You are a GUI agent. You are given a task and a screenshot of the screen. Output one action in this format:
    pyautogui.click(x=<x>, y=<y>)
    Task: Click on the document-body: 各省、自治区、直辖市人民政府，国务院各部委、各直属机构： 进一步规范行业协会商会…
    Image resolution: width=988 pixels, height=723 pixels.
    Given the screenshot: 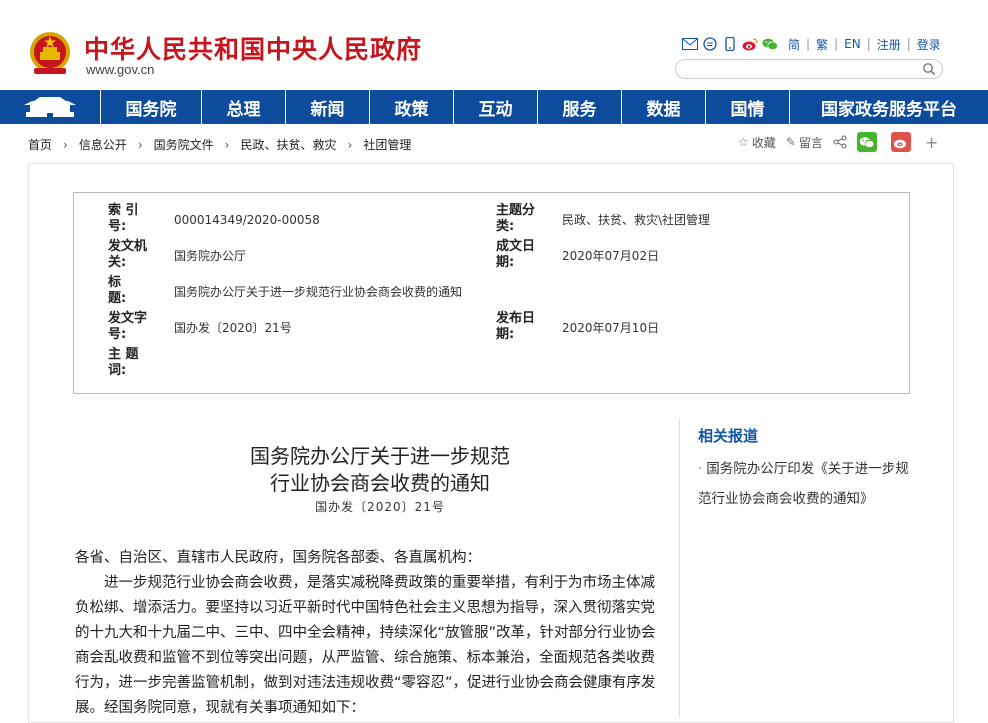 What is the action you would take?
    pyautogui.click(x=370, y=633)
    